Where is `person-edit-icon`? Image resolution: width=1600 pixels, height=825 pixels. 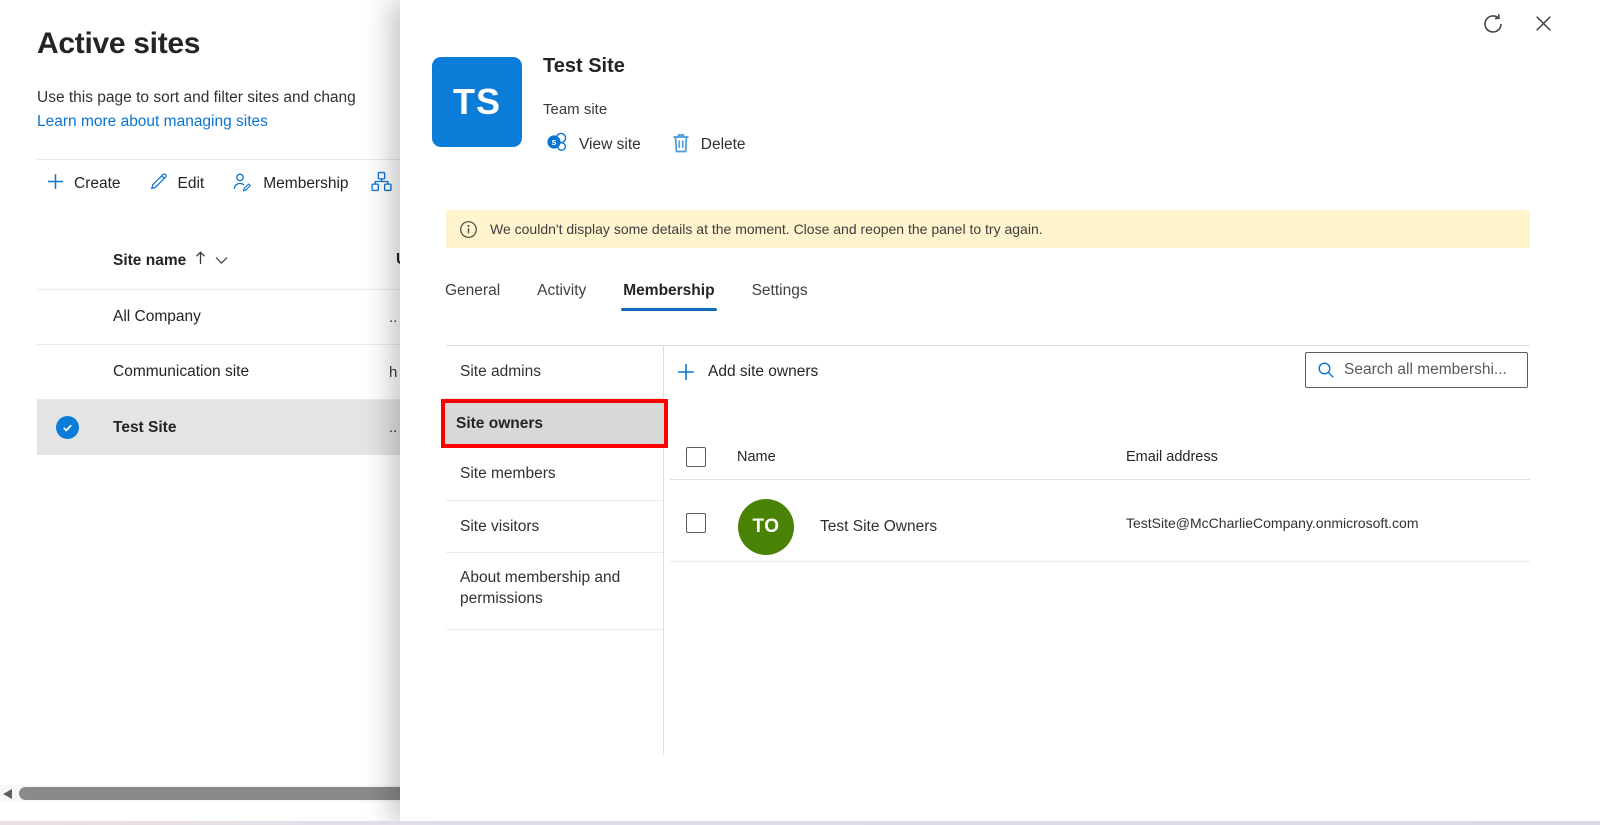
person-edit-icon is located at coordinates (242, 184).